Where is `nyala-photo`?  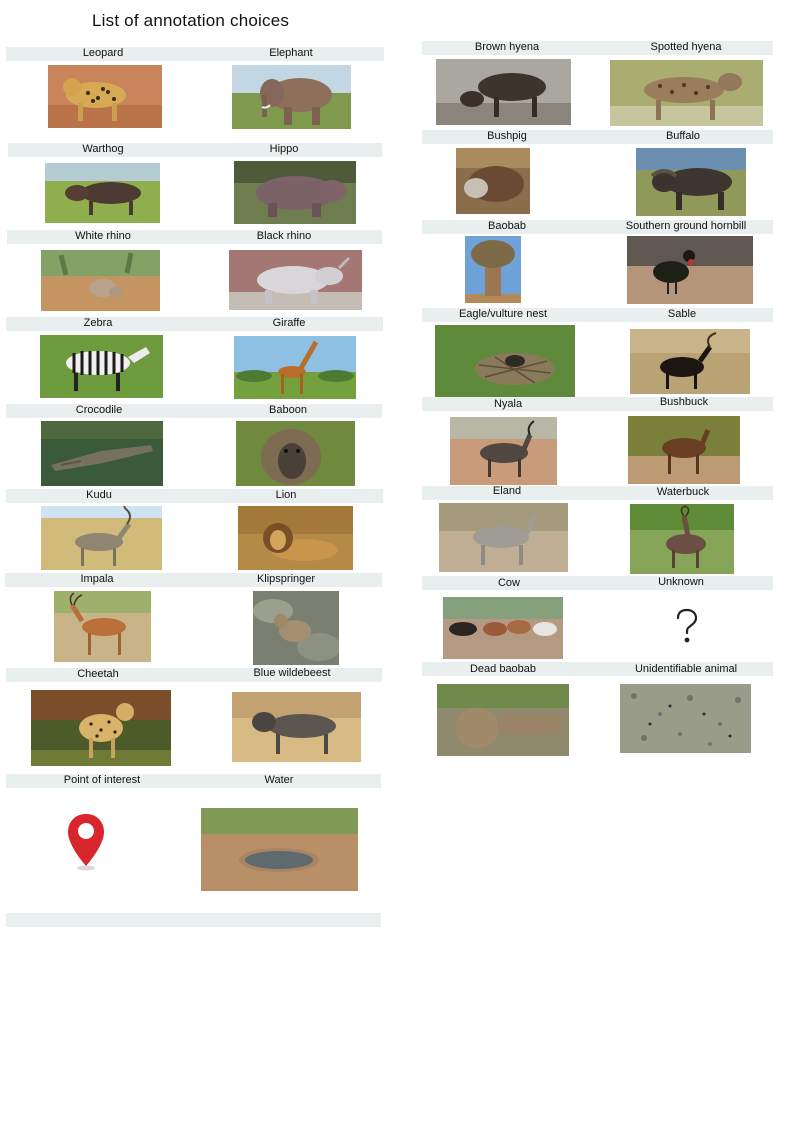
nyala-photo is located at coordinates (503, 451).